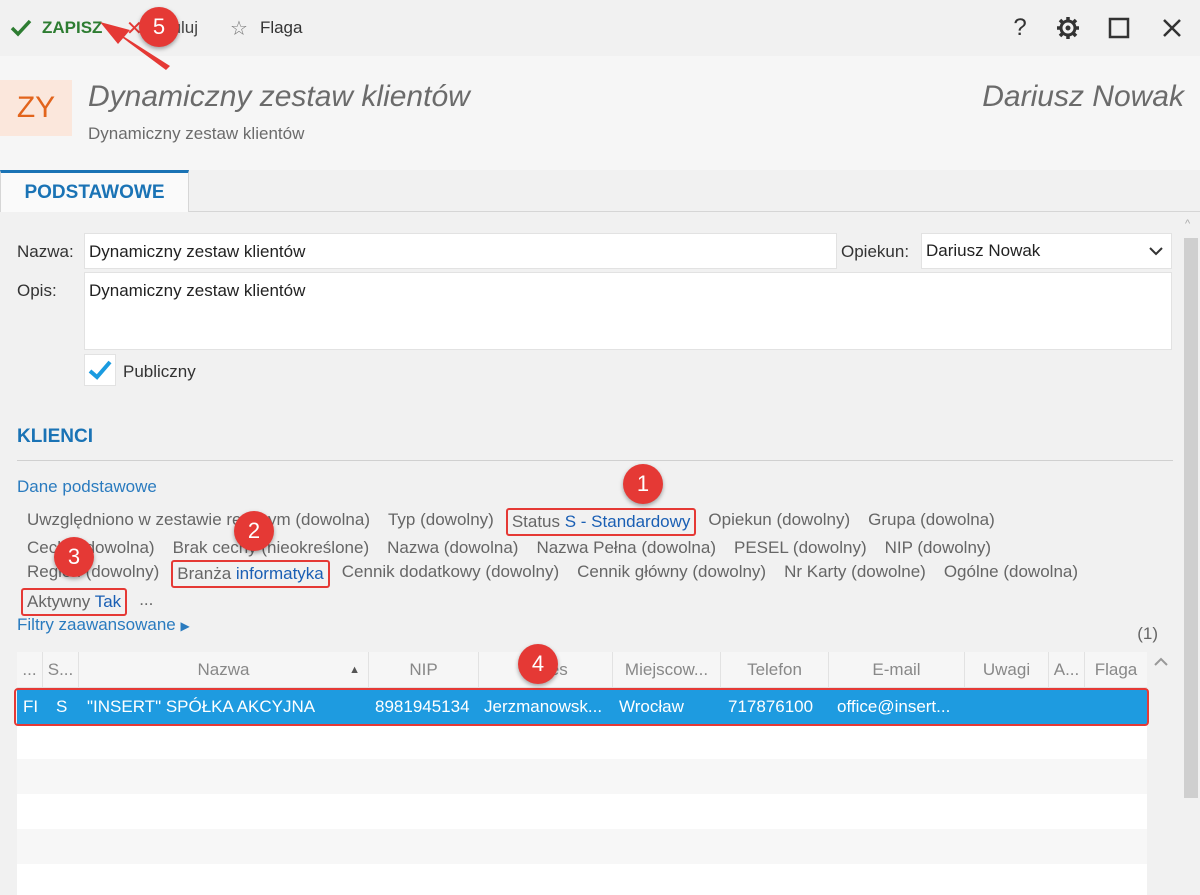  I want to click on filter-item: Cennik główny (dowolny), so click(671, 574).